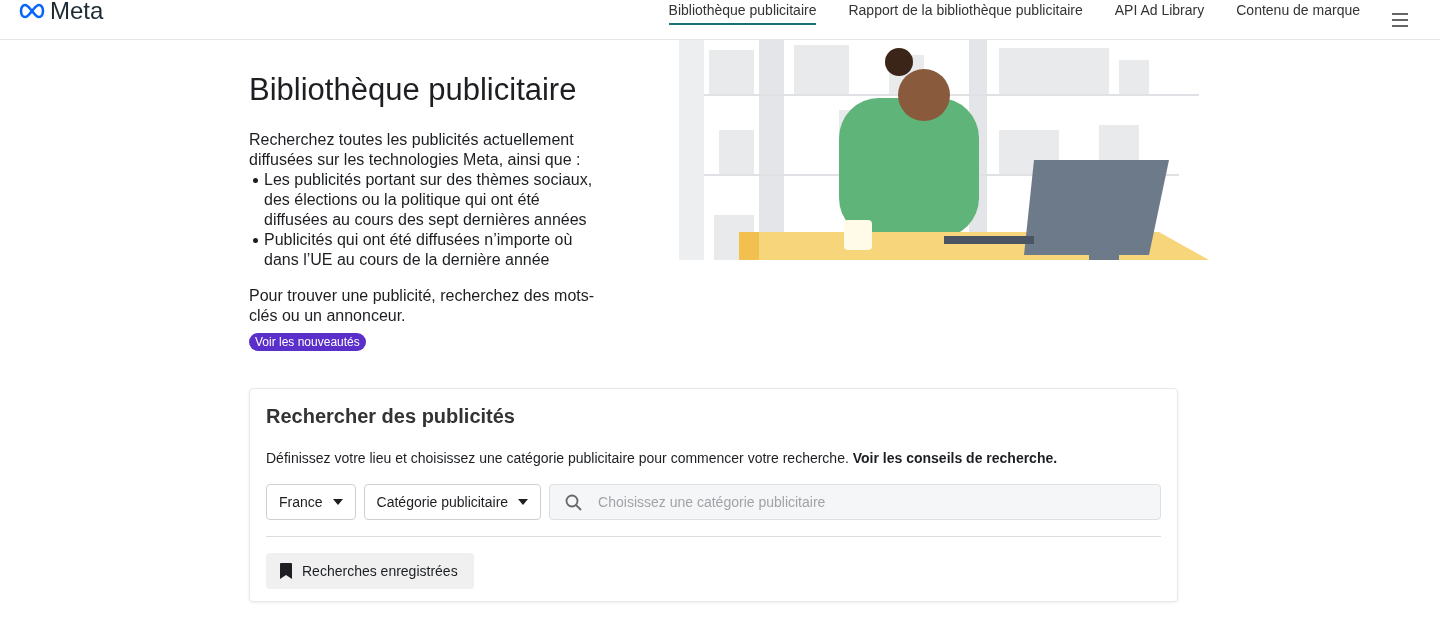 The width and height of the screenshot is (1440, 631). Describe the element at coordinates (77, 12) in the screenshot. I see `meta-logo-text: Meta` at that location.